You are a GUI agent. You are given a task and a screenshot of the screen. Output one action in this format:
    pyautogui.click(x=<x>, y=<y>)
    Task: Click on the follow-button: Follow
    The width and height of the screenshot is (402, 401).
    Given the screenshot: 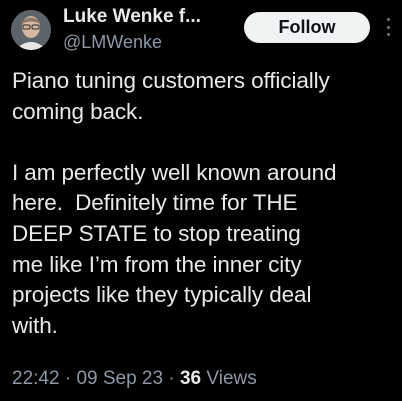 What is the action you would take?
    pyautogui.click(x=307, y=27)
    